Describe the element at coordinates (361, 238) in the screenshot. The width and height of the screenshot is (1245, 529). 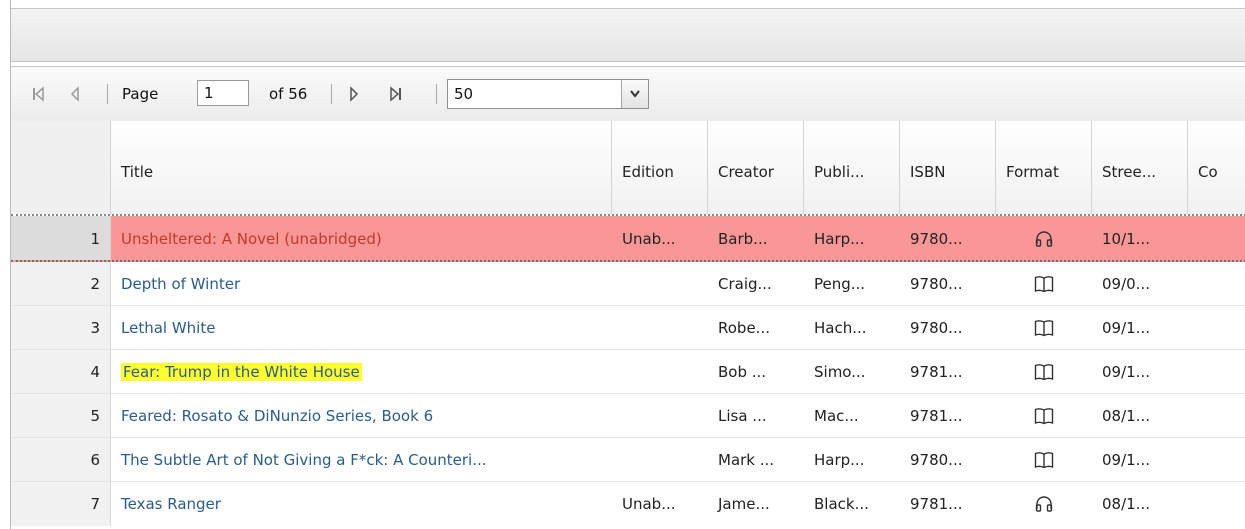
I see `cell-title: Unsheltered: A Novel (unabridged)` at that location.